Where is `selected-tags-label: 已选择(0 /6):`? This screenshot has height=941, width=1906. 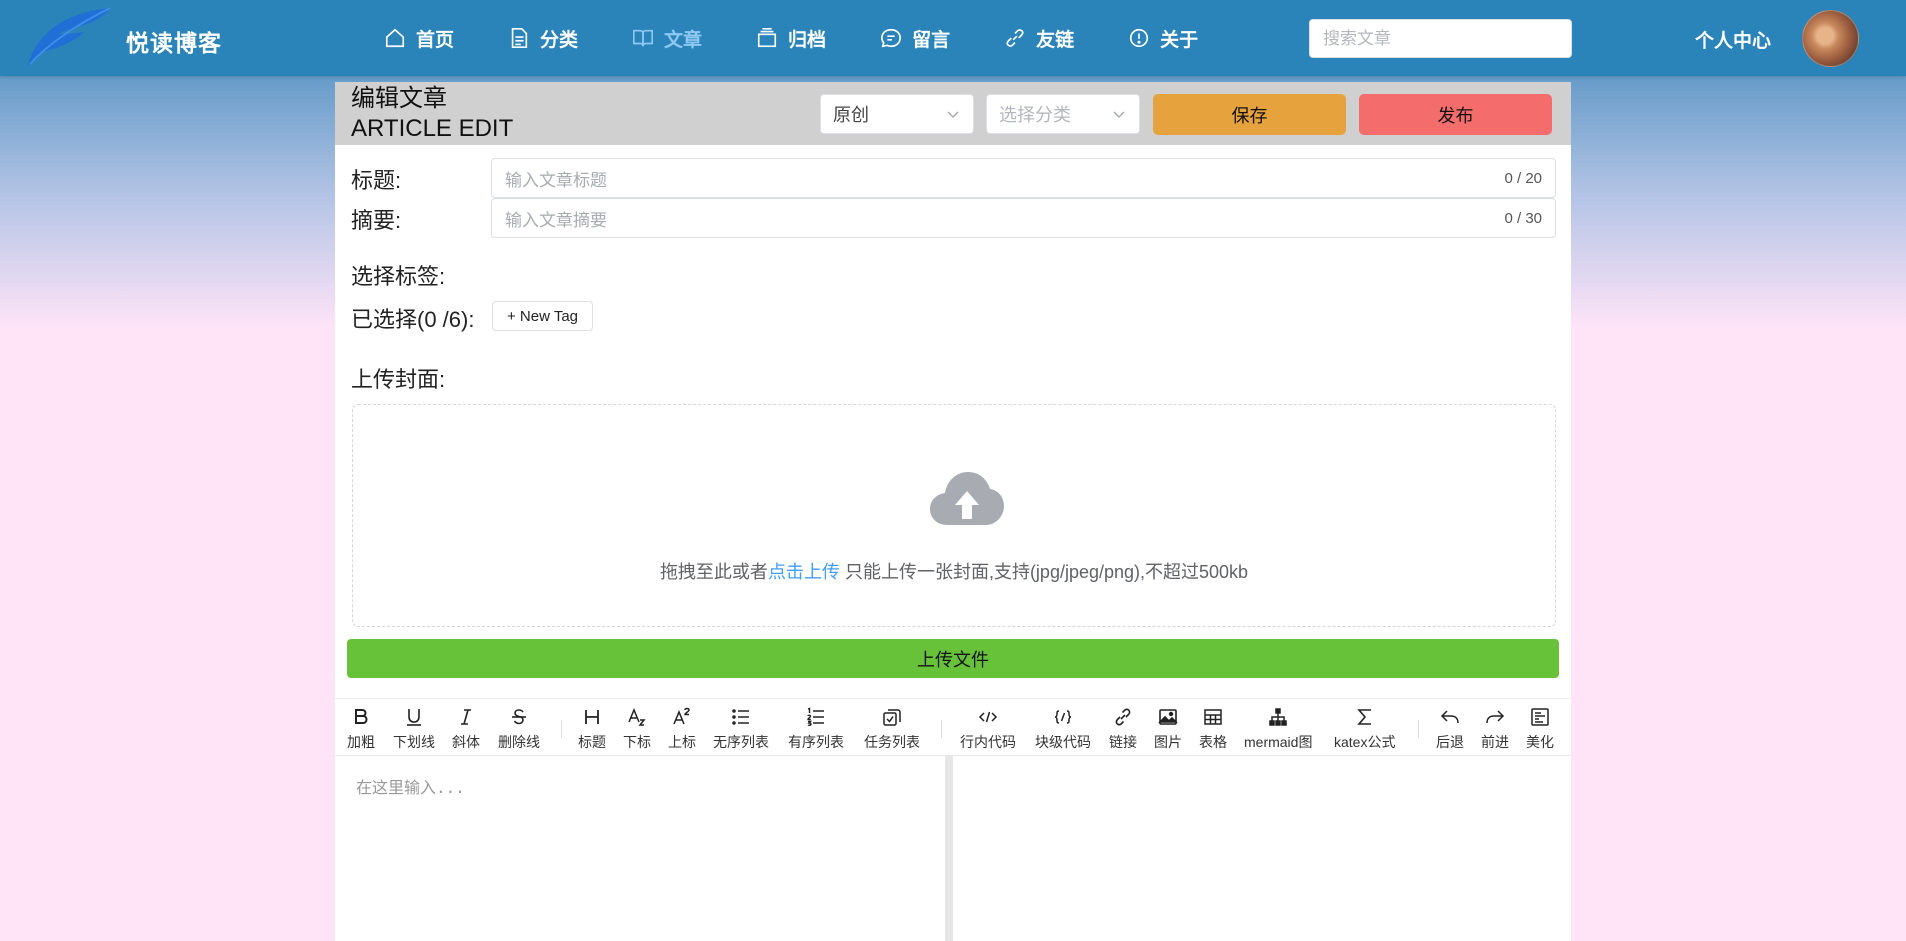 selected-tags-label: 已选择(0 /6): is located at coordinates (413, 319).